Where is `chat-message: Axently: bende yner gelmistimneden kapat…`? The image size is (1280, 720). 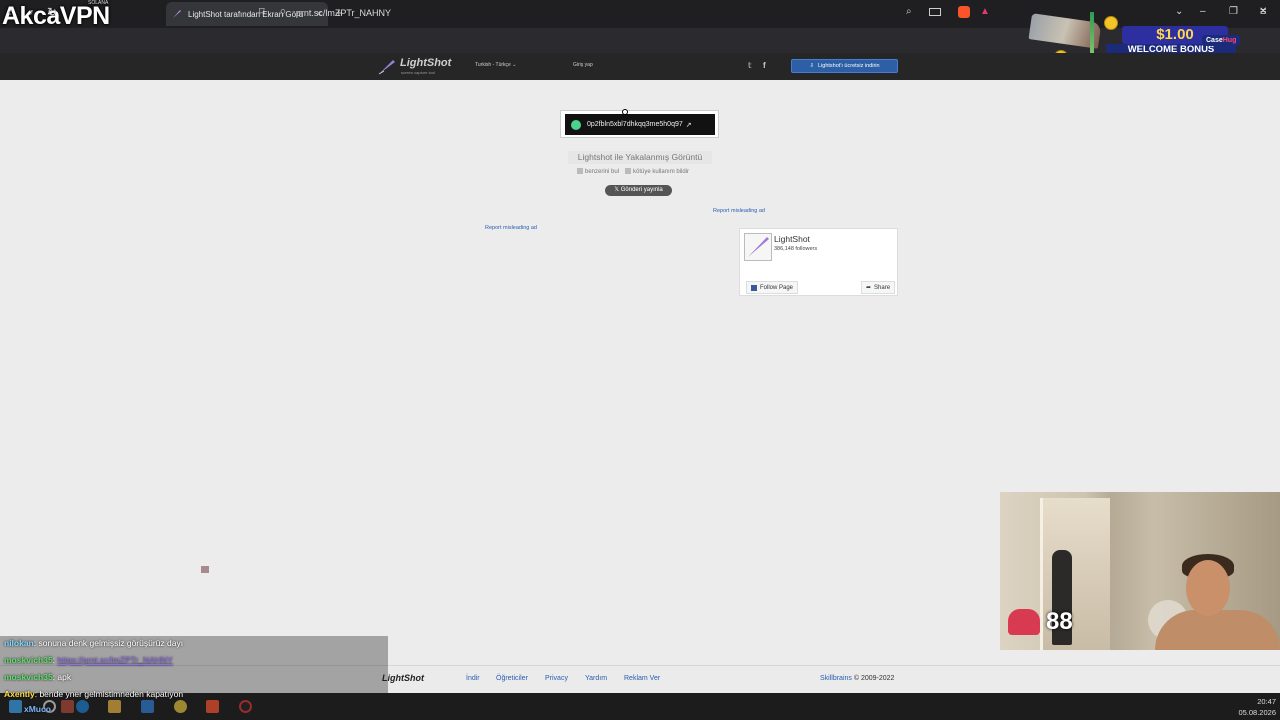
chat-message: Axently: bende yner gelmistimneden kapat… is located at coordinates (94, 694).